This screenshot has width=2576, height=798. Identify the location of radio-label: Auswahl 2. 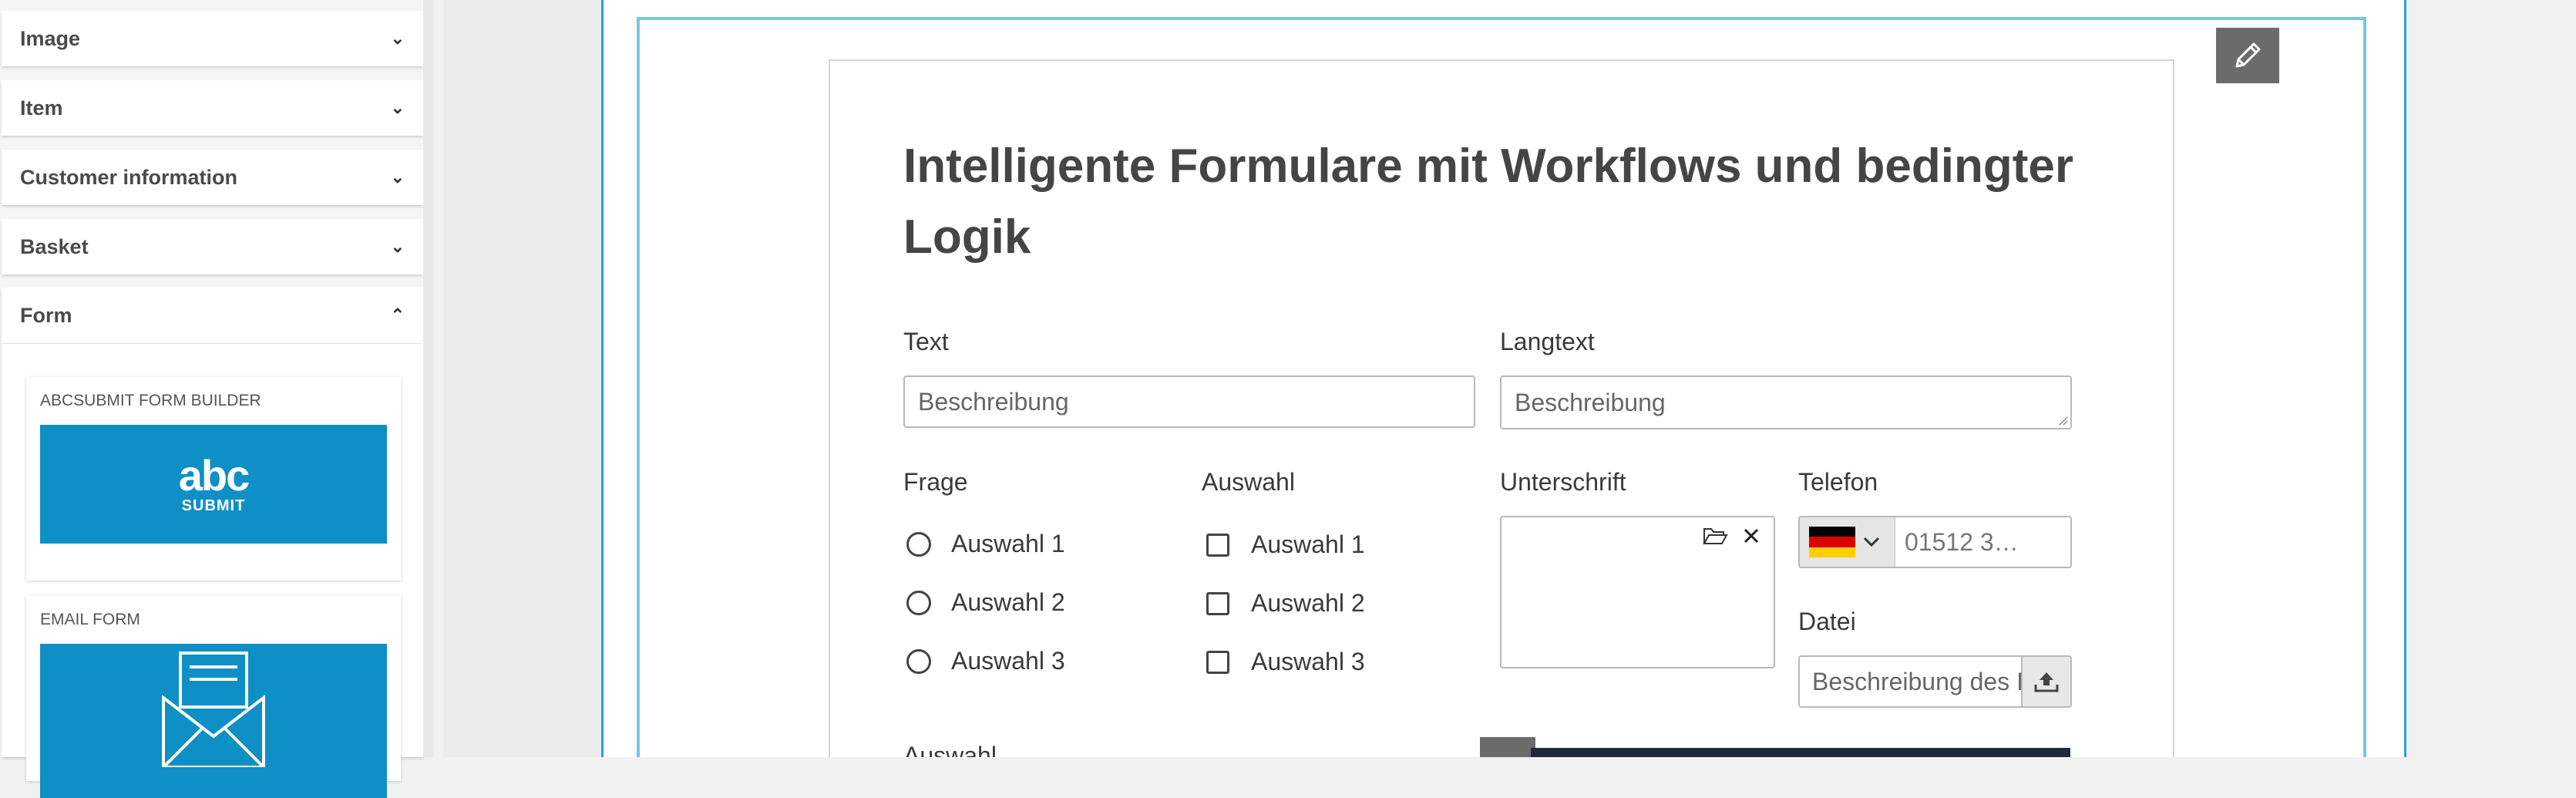
(1008, 602).